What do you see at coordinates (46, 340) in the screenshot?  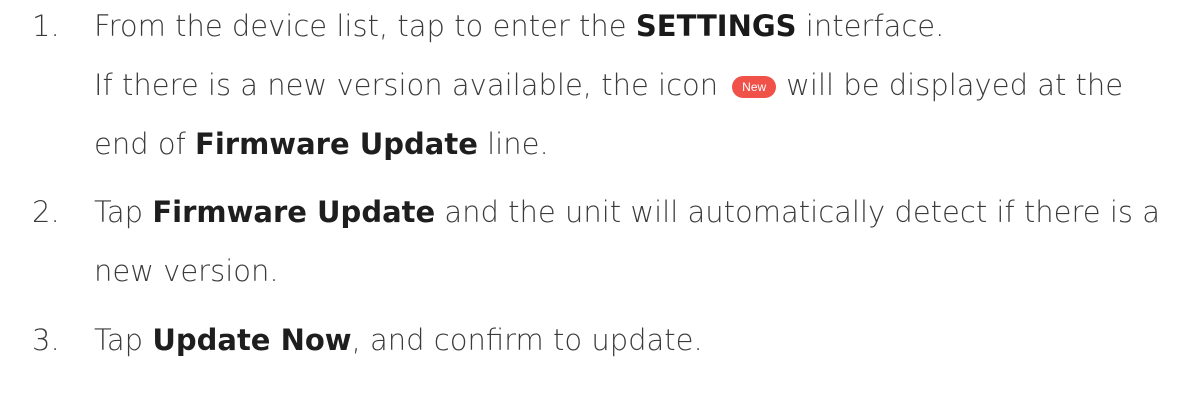 I see `step-number: 3.` at bounding box center [46, 340].